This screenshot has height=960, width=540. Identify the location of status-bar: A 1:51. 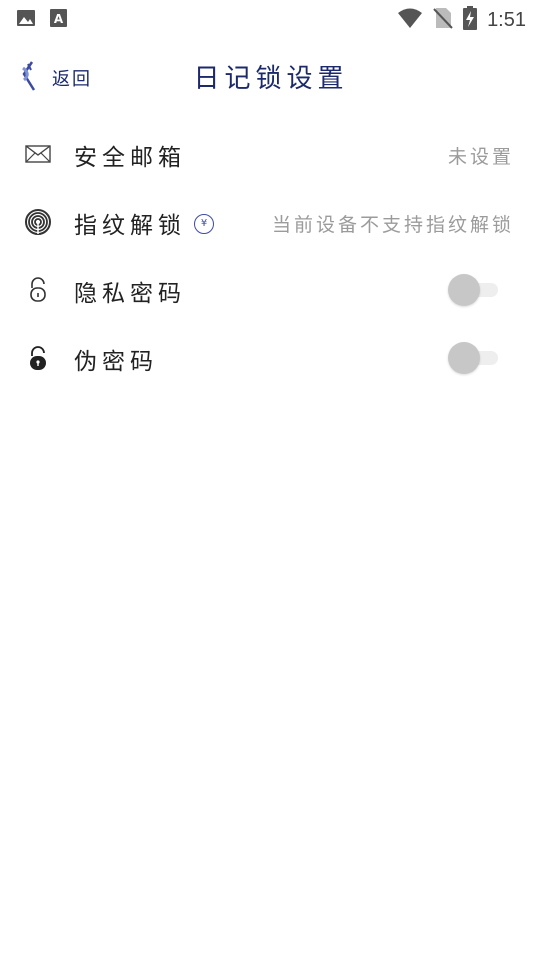
(270, 18).